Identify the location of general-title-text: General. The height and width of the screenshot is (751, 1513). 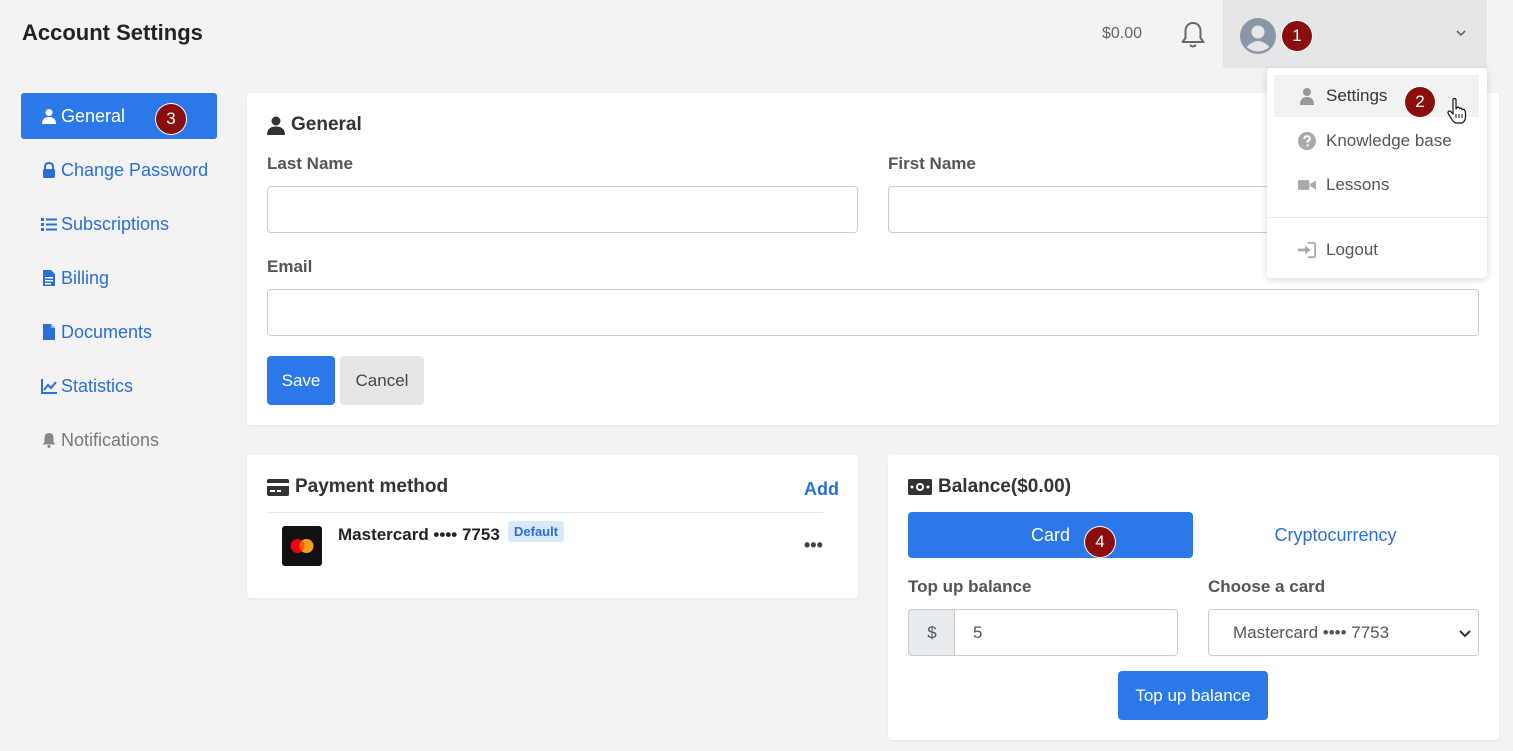
(326, 124).